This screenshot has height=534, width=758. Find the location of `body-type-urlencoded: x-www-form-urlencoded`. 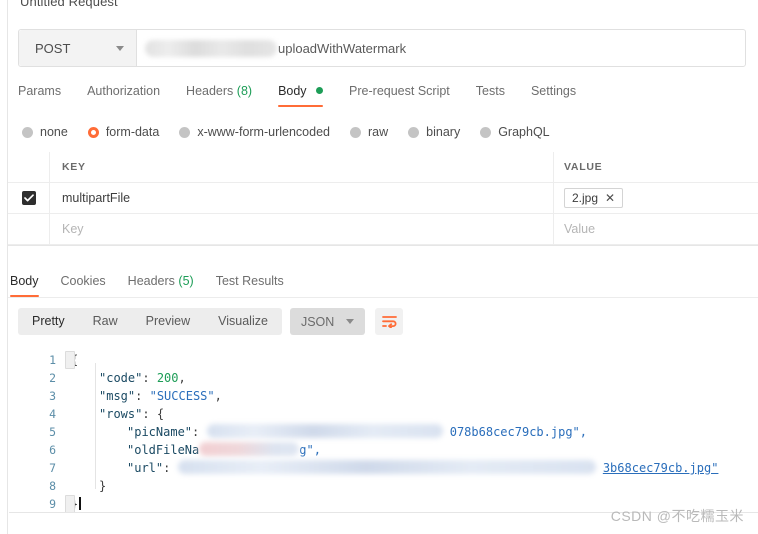

body-type-urlencoded: x-www-form-urlencoded is located at coordinates (254, 132).